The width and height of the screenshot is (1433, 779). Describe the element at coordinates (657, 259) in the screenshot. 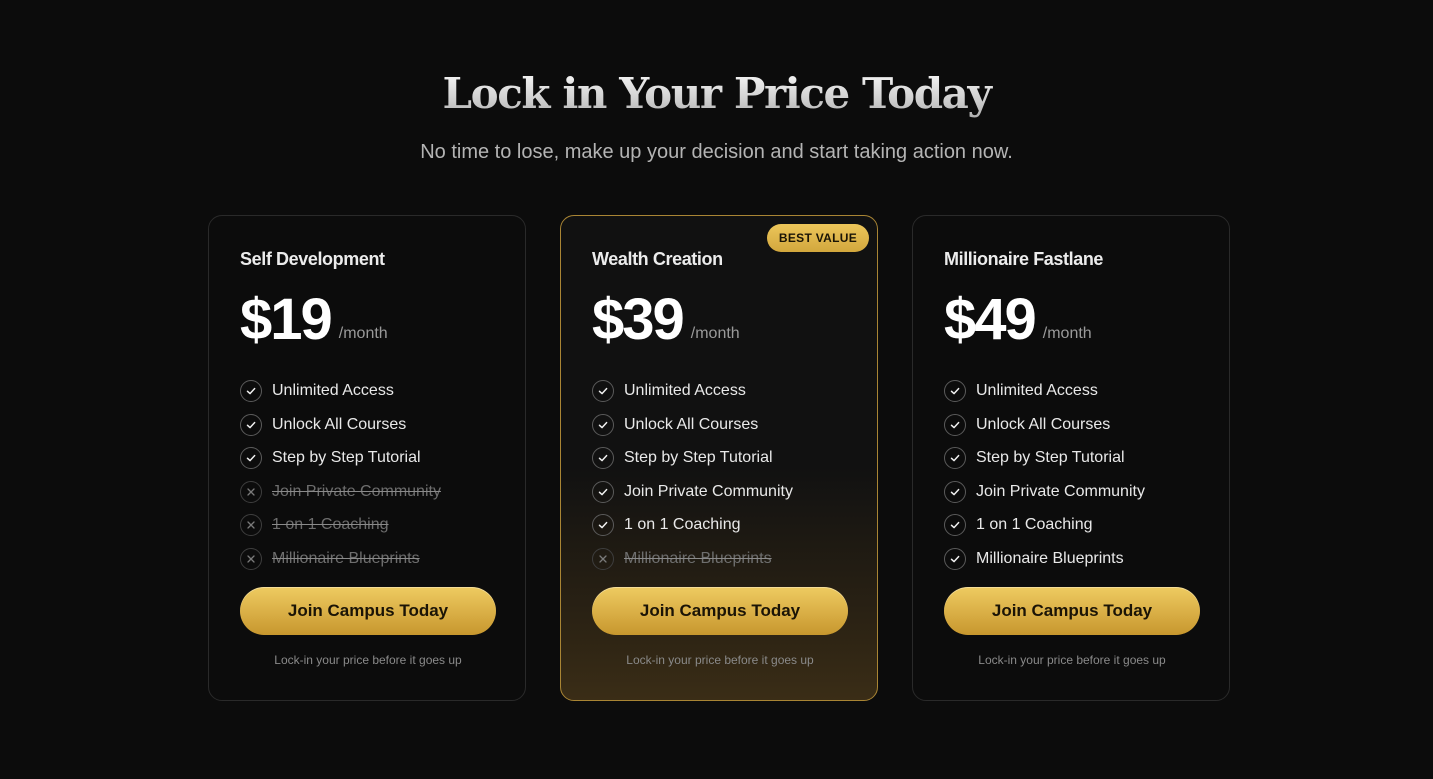

I see `plan-name: Wealth Creation` at that location.